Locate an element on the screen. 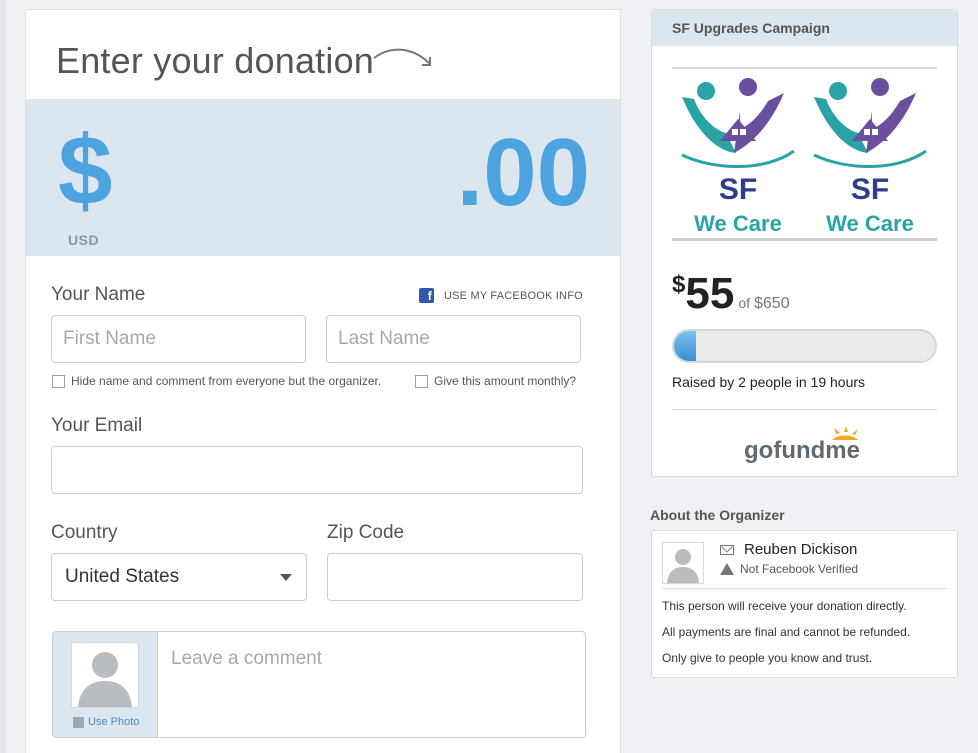 The image size is (978, 753). organizer-contact: Reuben Dickison is located at coordinates (788, 549).